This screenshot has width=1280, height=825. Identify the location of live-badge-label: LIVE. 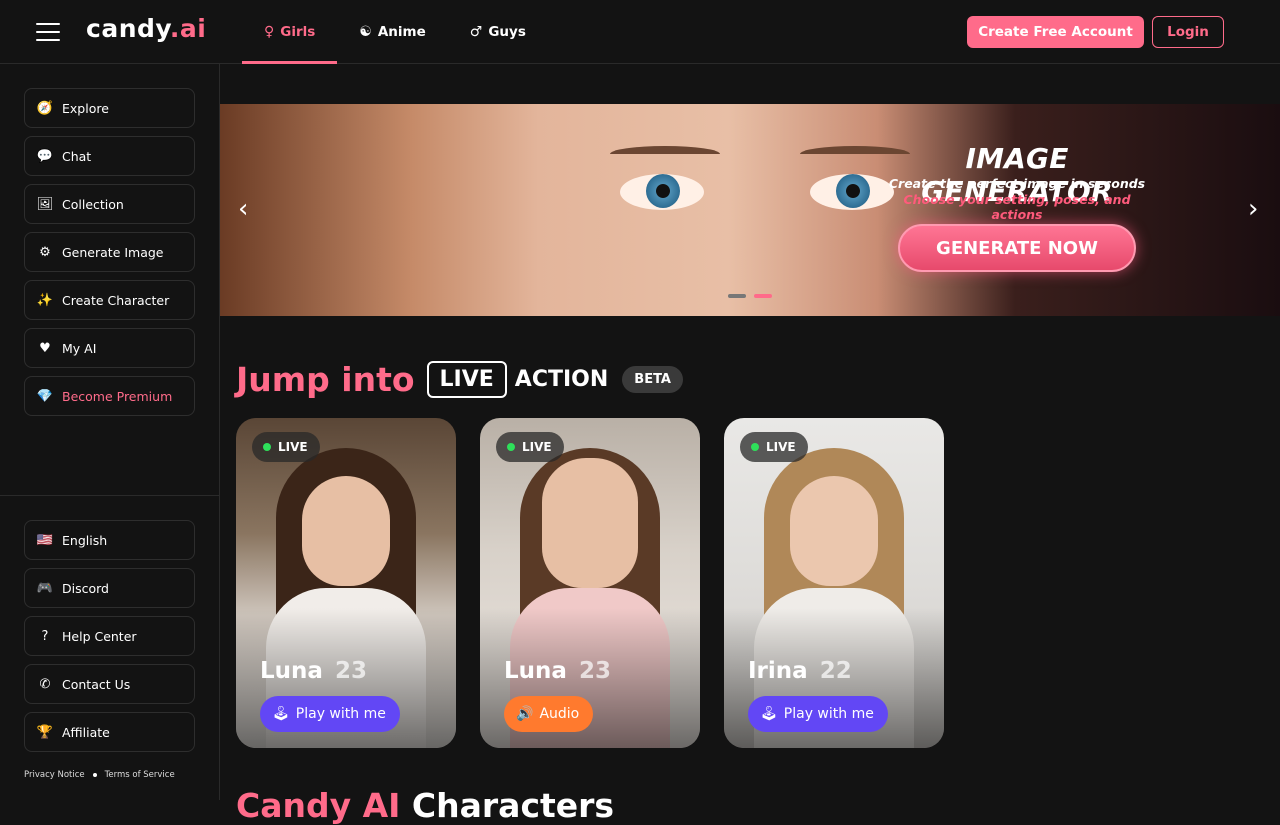
(293, 447).